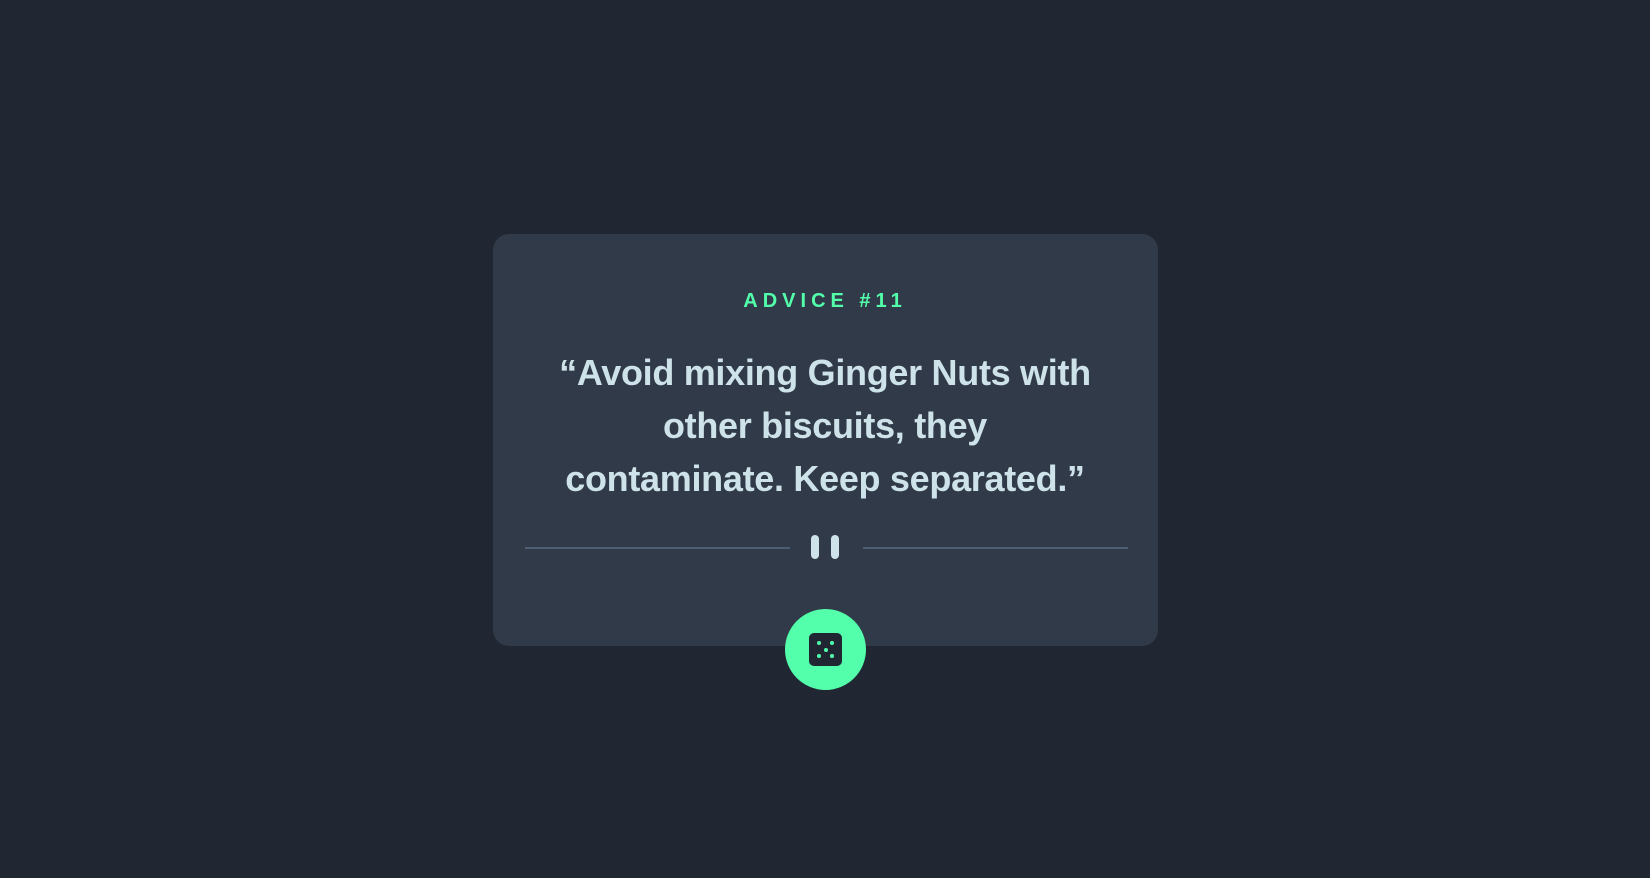  I want to click on advice-quote-line: other biscuits, they, so click(825, 425).